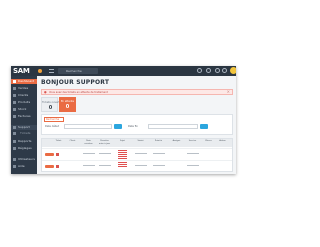  I want to click on filter-label-end: Date fin, so click(133, 126).